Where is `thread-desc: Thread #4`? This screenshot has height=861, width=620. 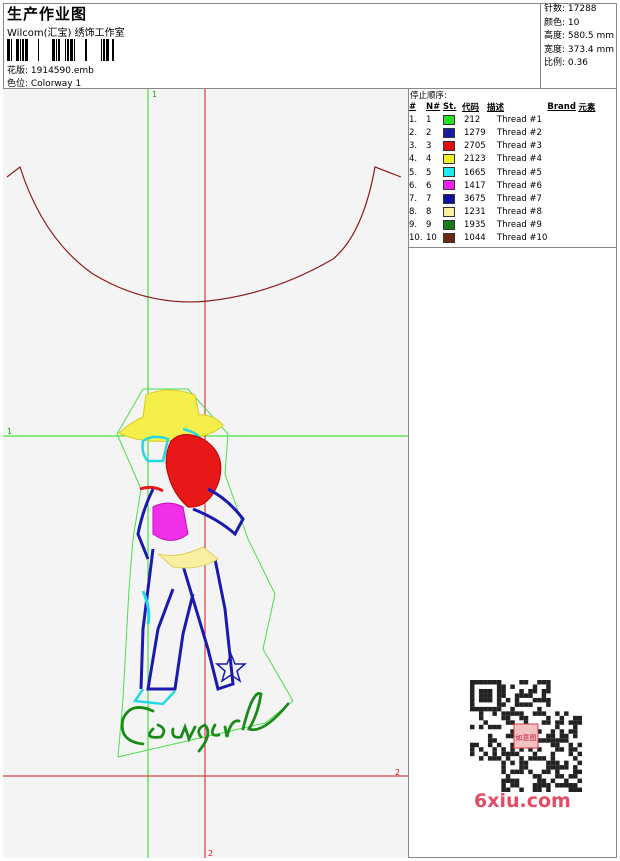 thread-desc: Thread #4 is located at coordinates (519, 159).